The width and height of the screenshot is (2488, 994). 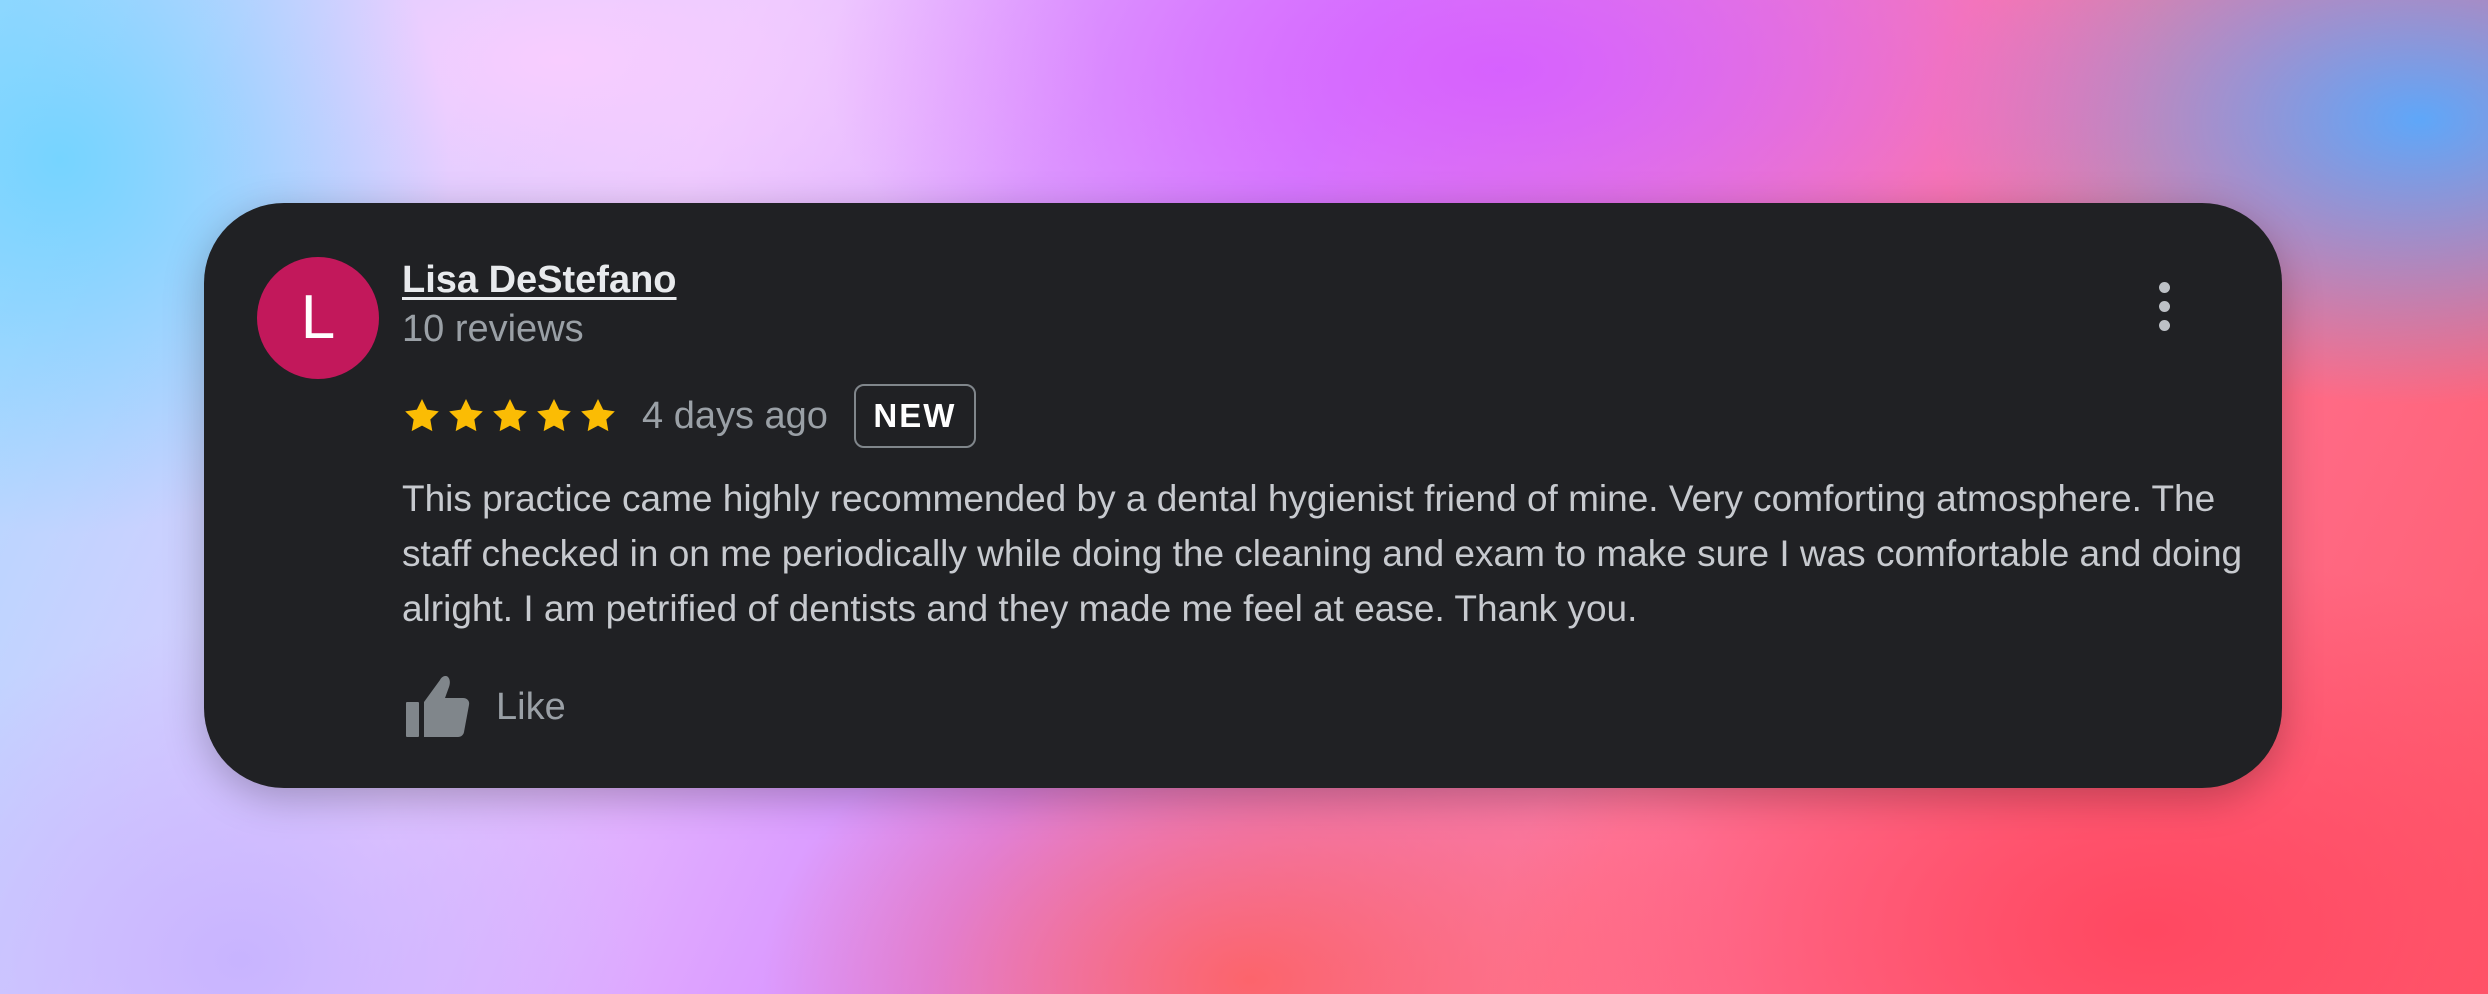 I want to click on like-label: Like, so click(x=531, y=707).